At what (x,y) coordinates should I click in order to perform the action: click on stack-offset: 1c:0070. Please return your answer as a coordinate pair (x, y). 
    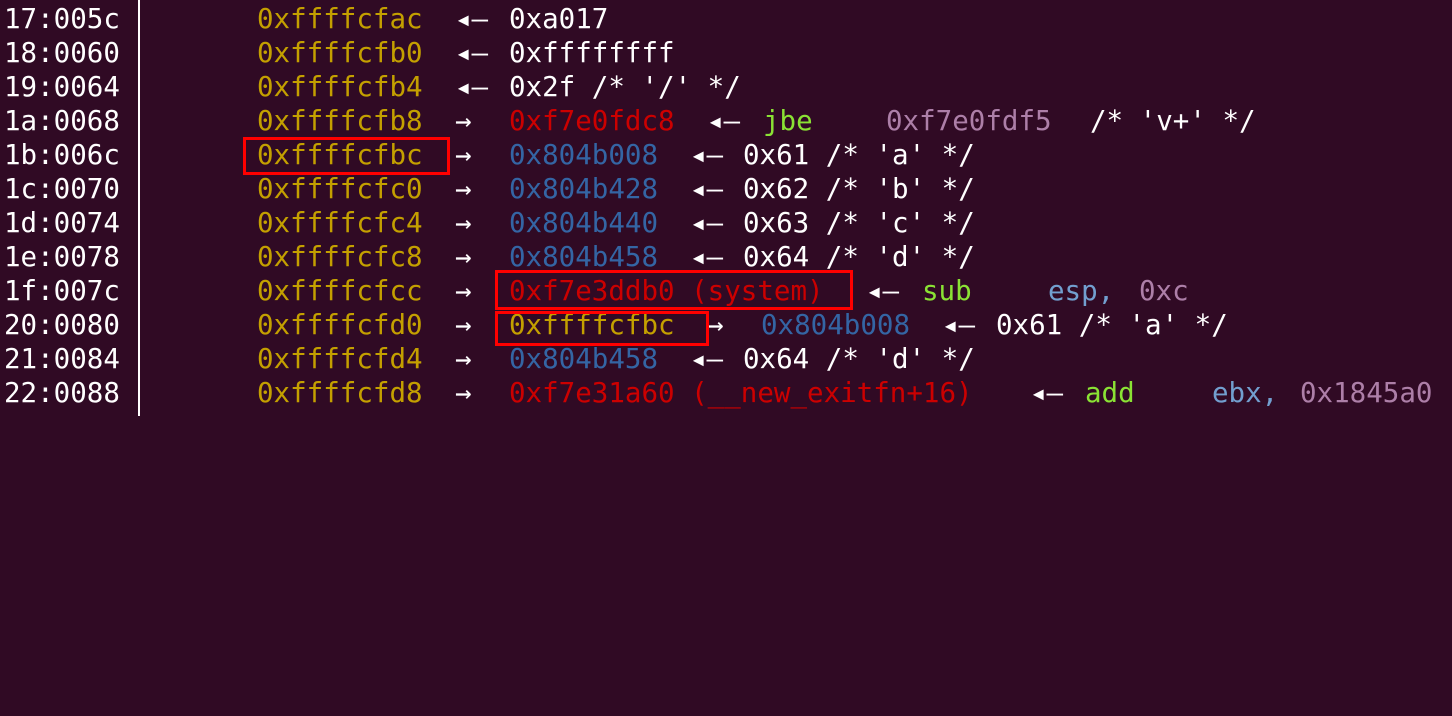
    Looking at the image, I should click on (62, 189).